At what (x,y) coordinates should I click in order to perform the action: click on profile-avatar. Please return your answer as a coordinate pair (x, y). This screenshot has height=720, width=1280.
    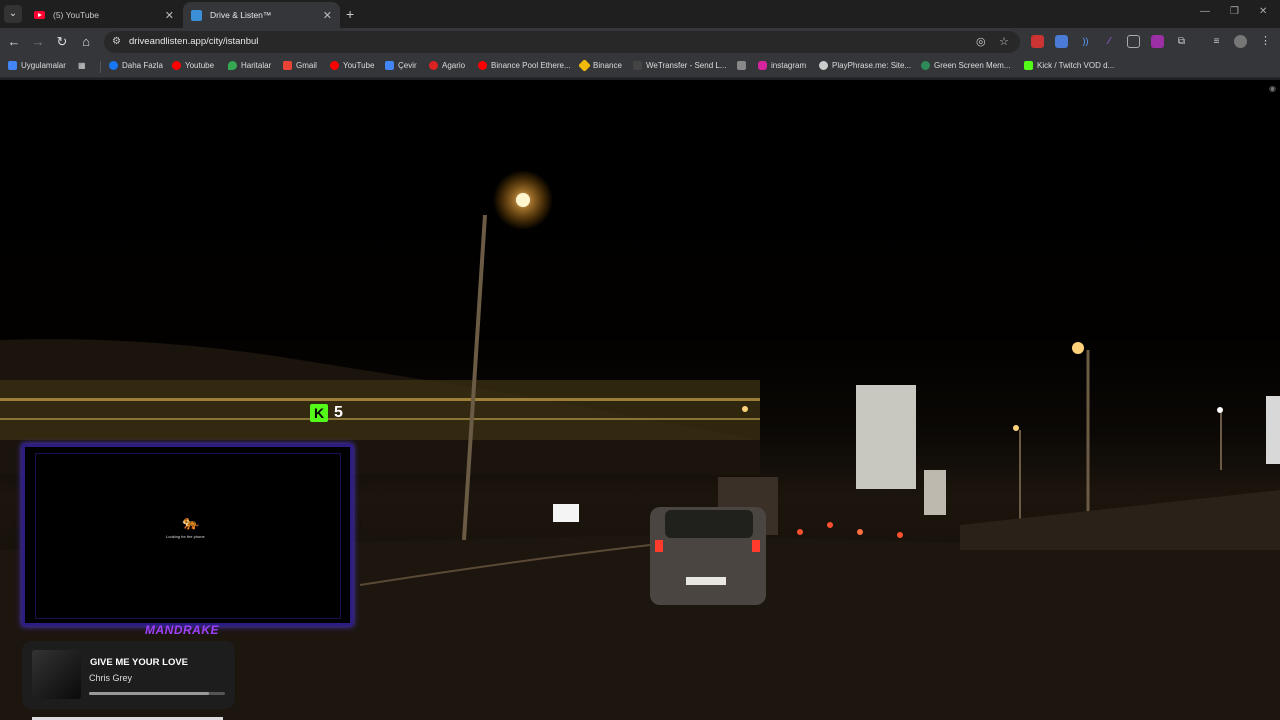
    Looking at the image, I should click on (1240, 41).